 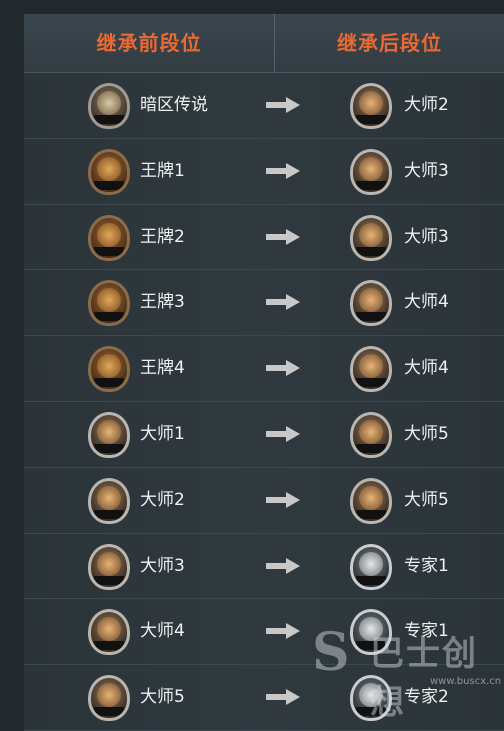 I want to click on before-rank-label: 大师5, so click(x=162, y=697).